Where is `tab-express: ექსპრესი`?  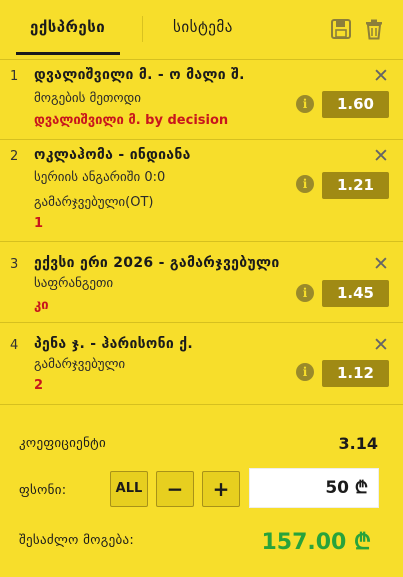
tab-express: ექსპრესი is located at coordinates (67, 27).